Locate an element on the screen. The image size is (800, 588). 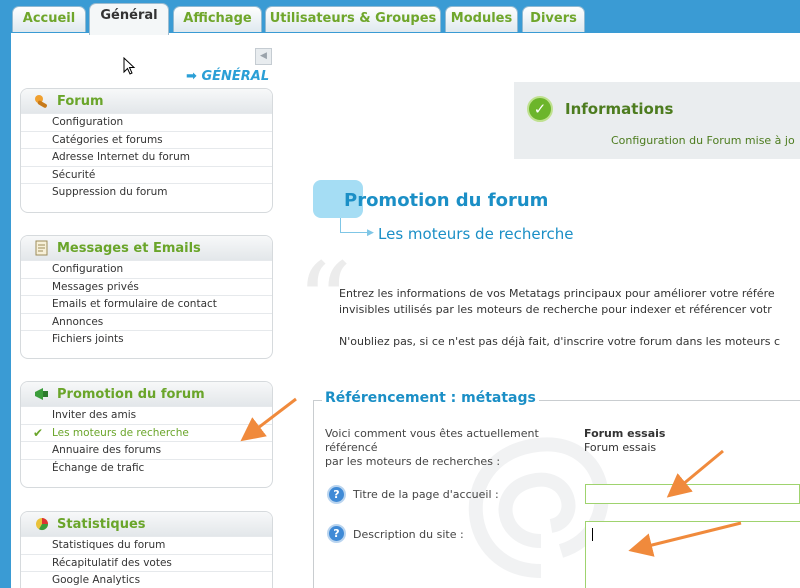
checkmark-icon: ✔ is located at coordinates (38, 432).